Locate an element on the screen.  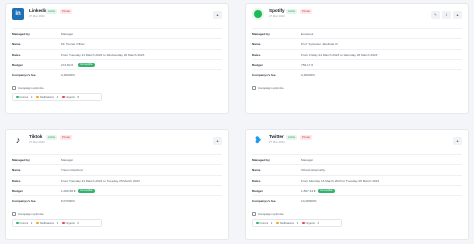
campaign-optimize: Campaign optimize is located at coordinates (357, 88).